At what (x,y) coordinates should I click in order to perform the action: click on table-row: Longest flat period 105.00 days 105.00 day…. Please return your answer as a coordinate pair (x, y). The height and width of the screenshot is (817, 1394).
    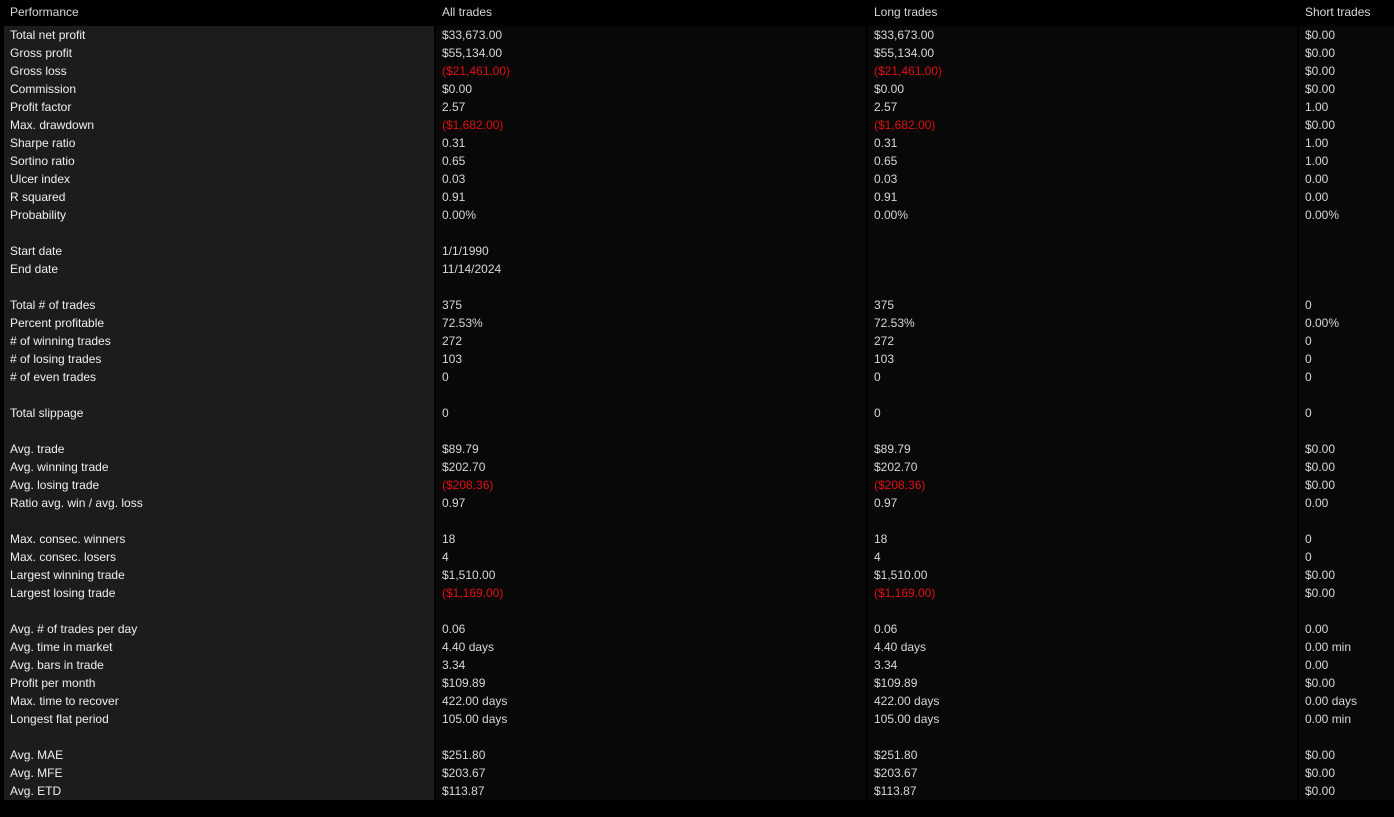
    Looking at the image, I should click on (697, 719).